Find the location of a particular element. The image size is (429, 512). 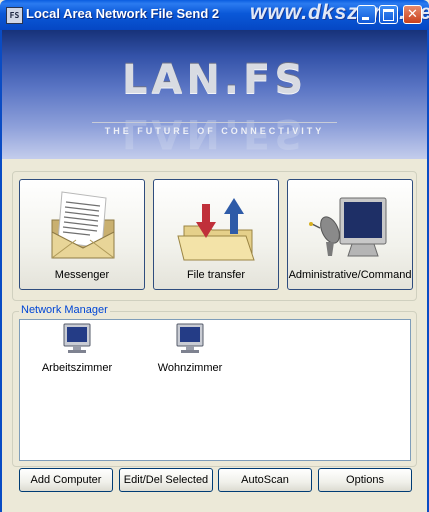

maximize-icon is located at coordinates (388, 14).